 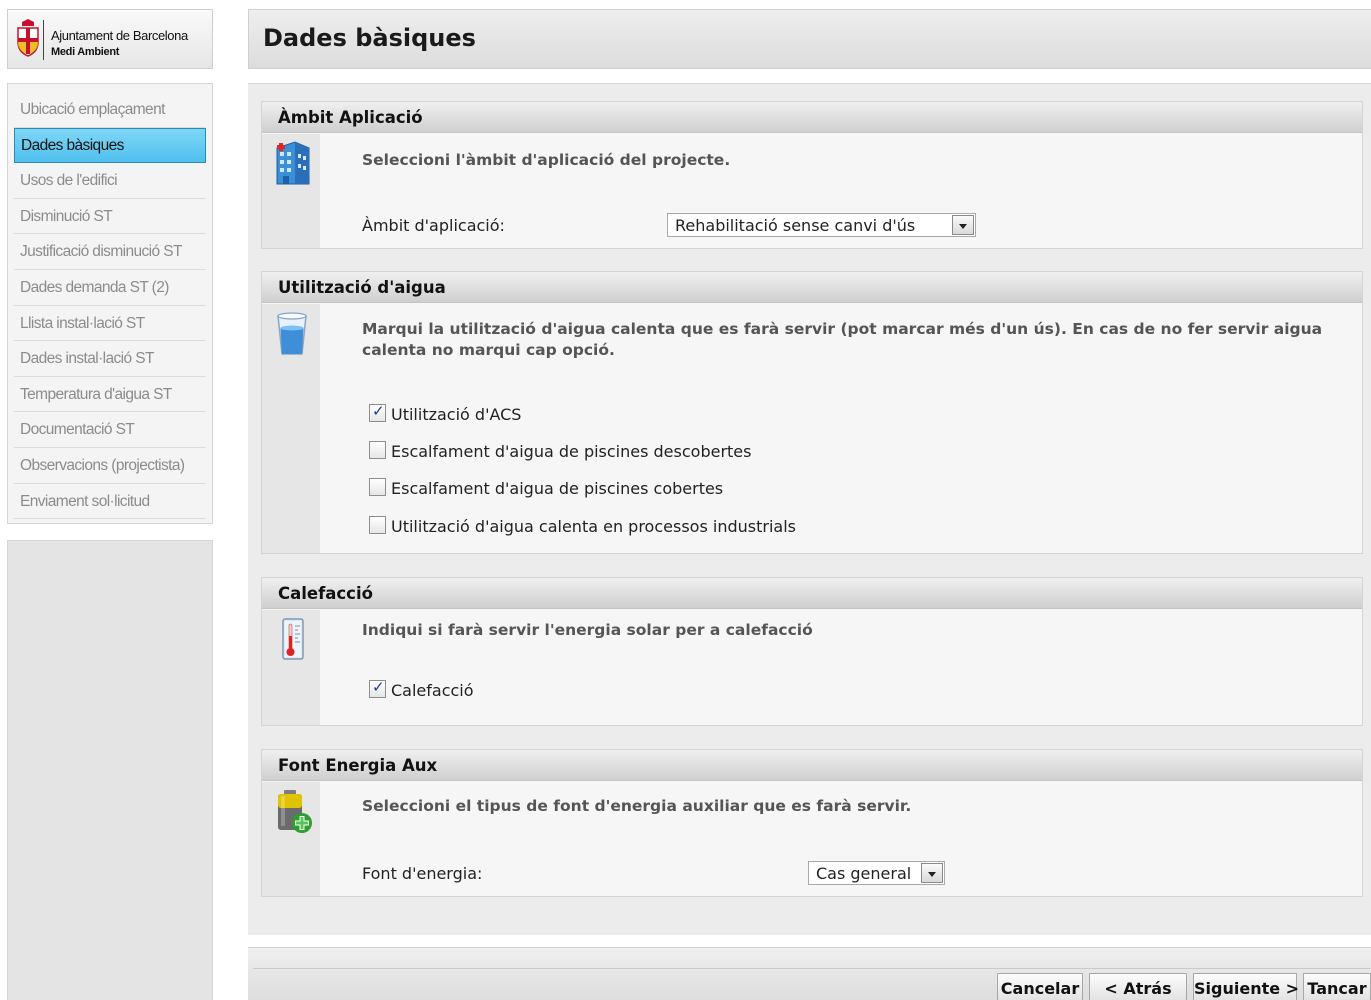 I want to click on sidebar-item-ubicacio: Ubicació emplaçament, so click(x=110, y=110).